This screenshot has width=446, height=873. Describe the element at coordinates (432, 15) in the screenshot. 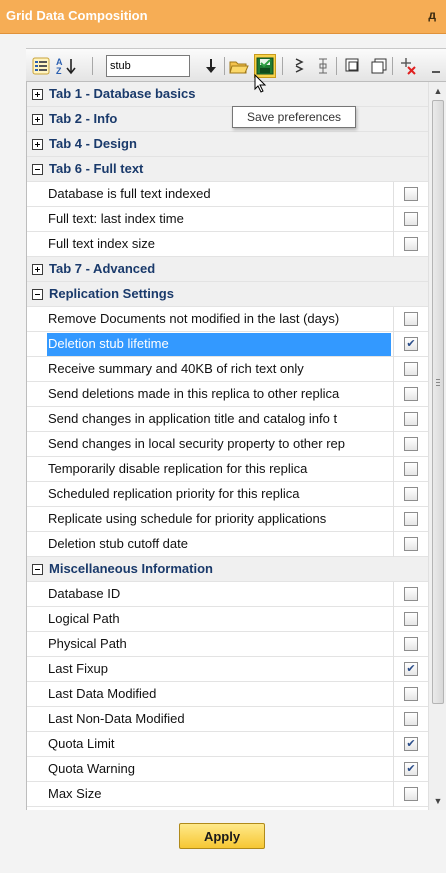

I see `pin-icon: д` at that location.